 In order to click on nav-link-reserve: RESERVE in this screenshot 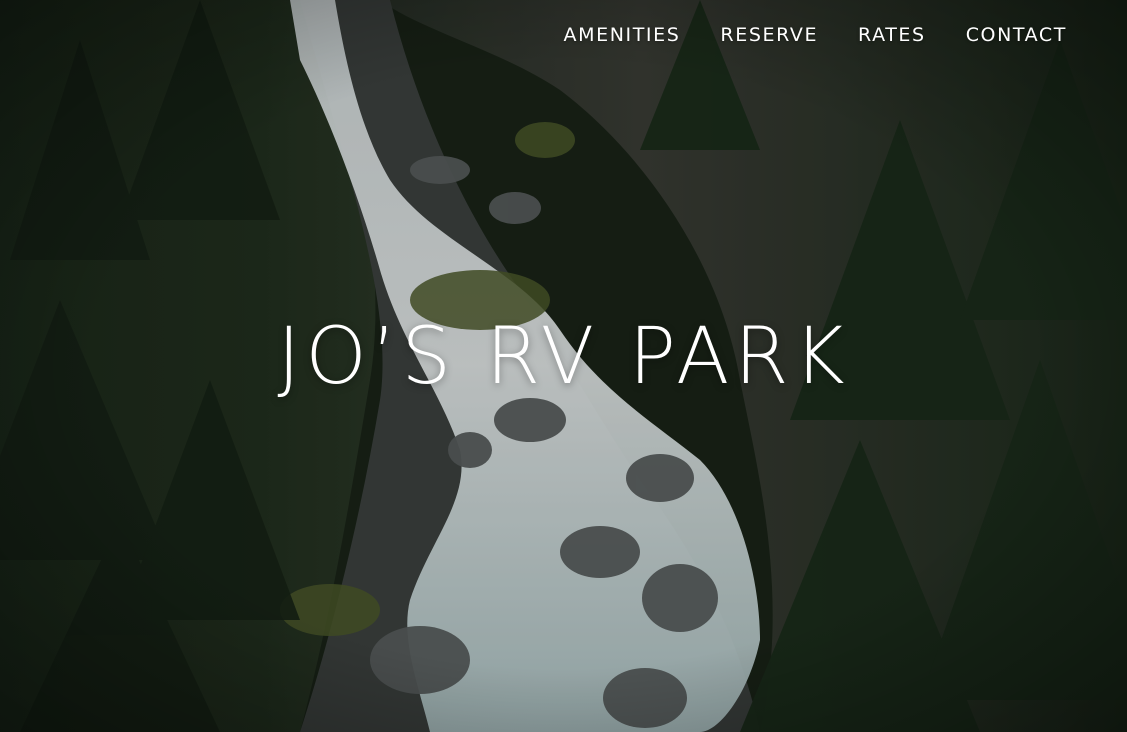, I will do `click(769, 35)`.